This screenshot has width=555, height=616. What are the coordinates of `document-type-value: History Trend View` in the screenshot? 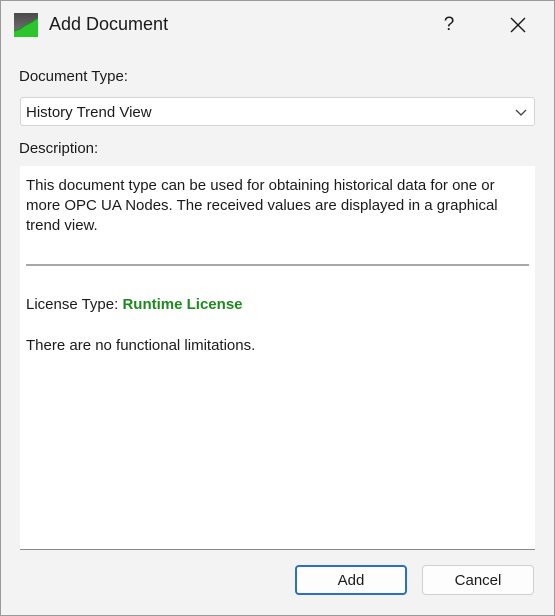 It's located at (89, 112).